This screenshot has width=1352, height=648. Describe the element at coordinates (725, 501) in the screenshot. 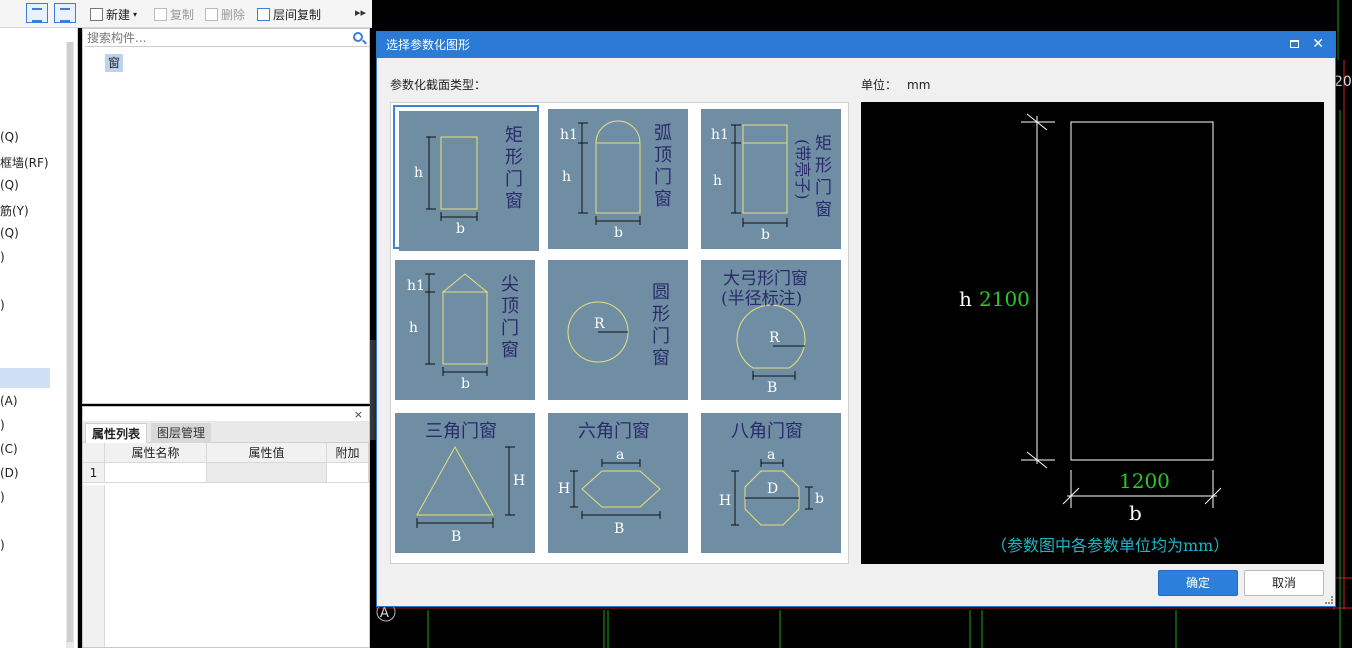

I see `dim-label: H` at that location.